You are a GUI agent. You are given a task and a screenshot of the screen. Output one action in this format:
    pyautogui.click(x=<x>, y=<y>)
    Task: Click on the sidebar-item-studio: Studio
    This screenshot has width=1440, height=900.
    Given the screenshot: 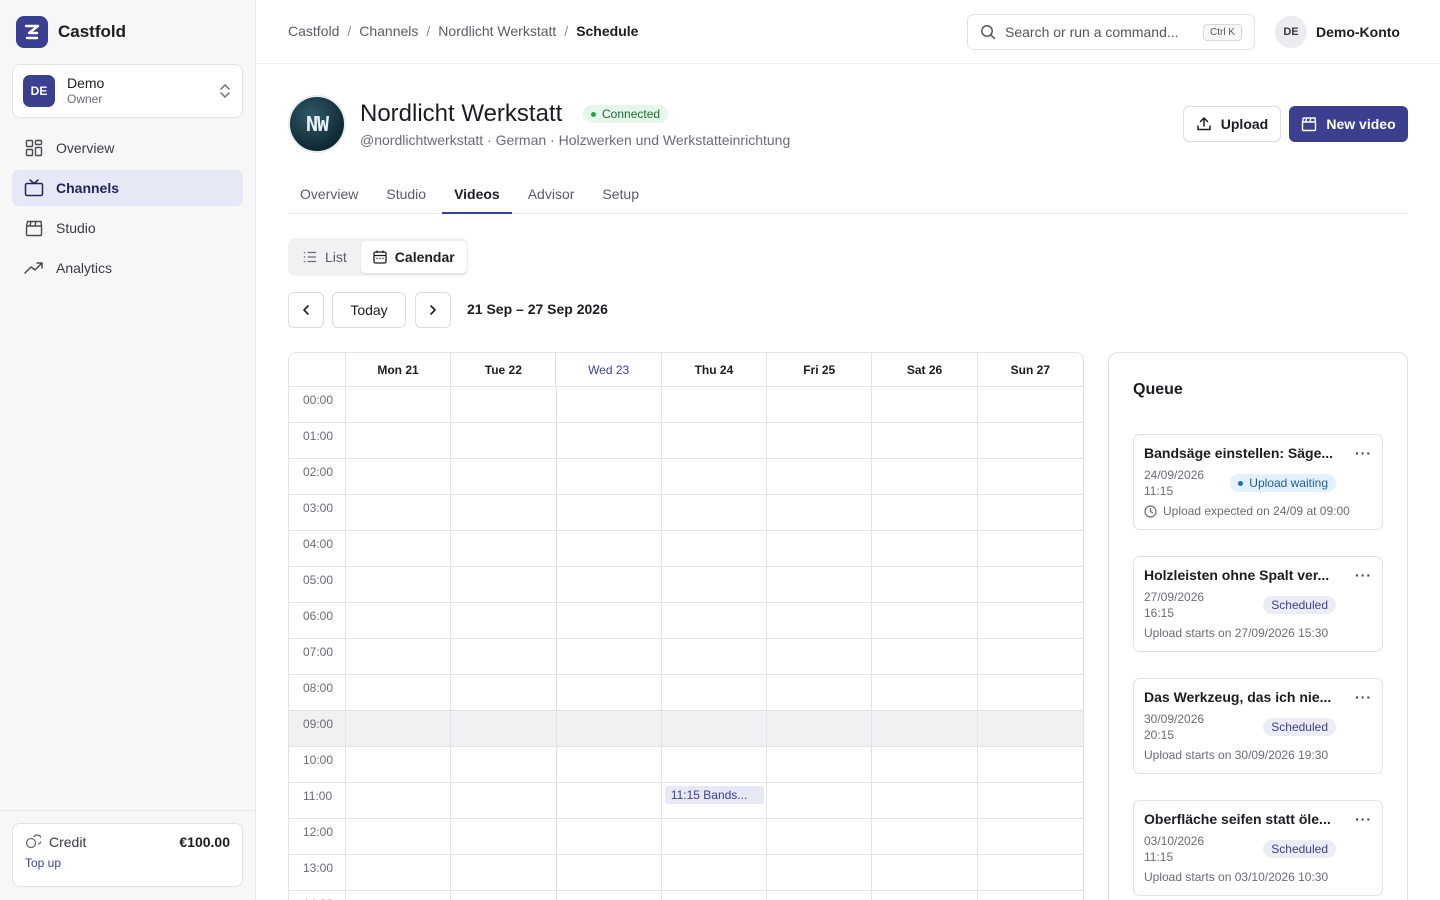 What is the action you would take?
    pyautogui.click(x=127, y=228)
    